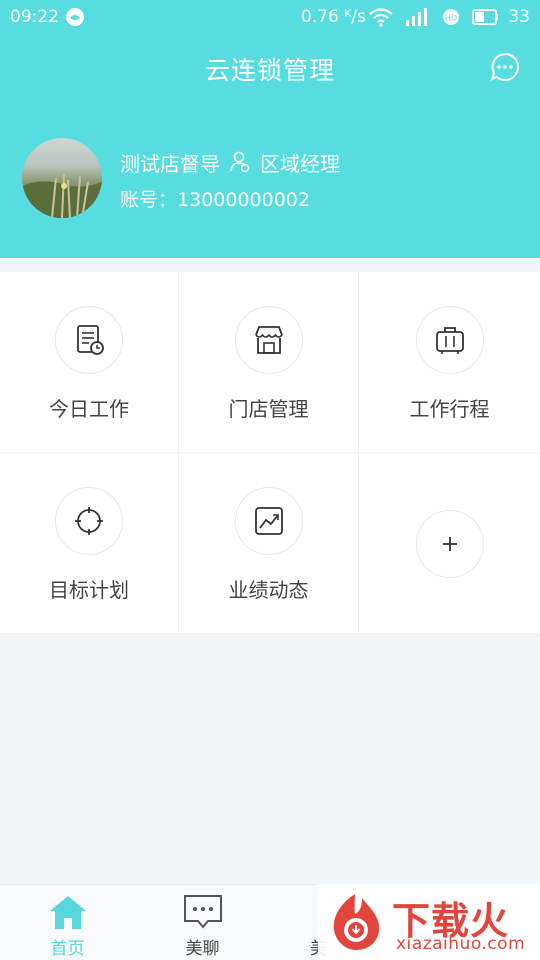  I want to click on plus-icon, so click(449, 544).